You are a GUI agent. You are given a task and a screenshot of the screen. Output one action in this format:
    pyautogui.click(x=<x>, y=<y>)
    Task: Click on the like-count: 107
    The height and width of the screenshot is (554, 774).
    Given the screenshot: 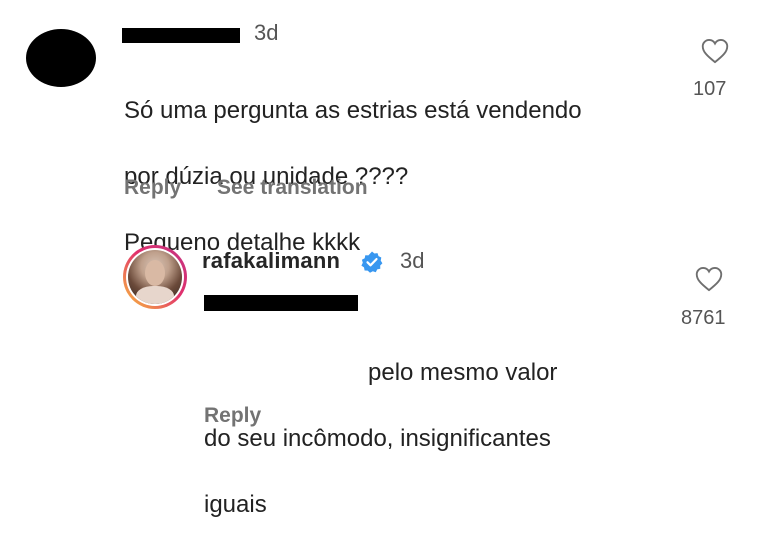 What is the action you would take?
    pyautogui.click(x=710, y=89)
    